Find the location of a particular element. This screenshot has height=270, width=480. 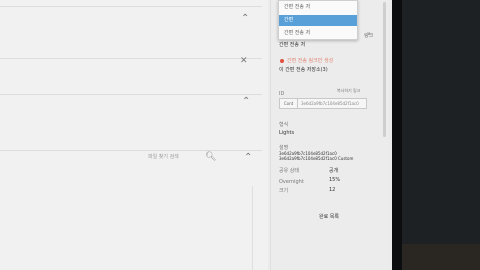

dropdown-menu: 간편 전송 저 간편 간편 전송 저 is located at coordinates (318, 20).